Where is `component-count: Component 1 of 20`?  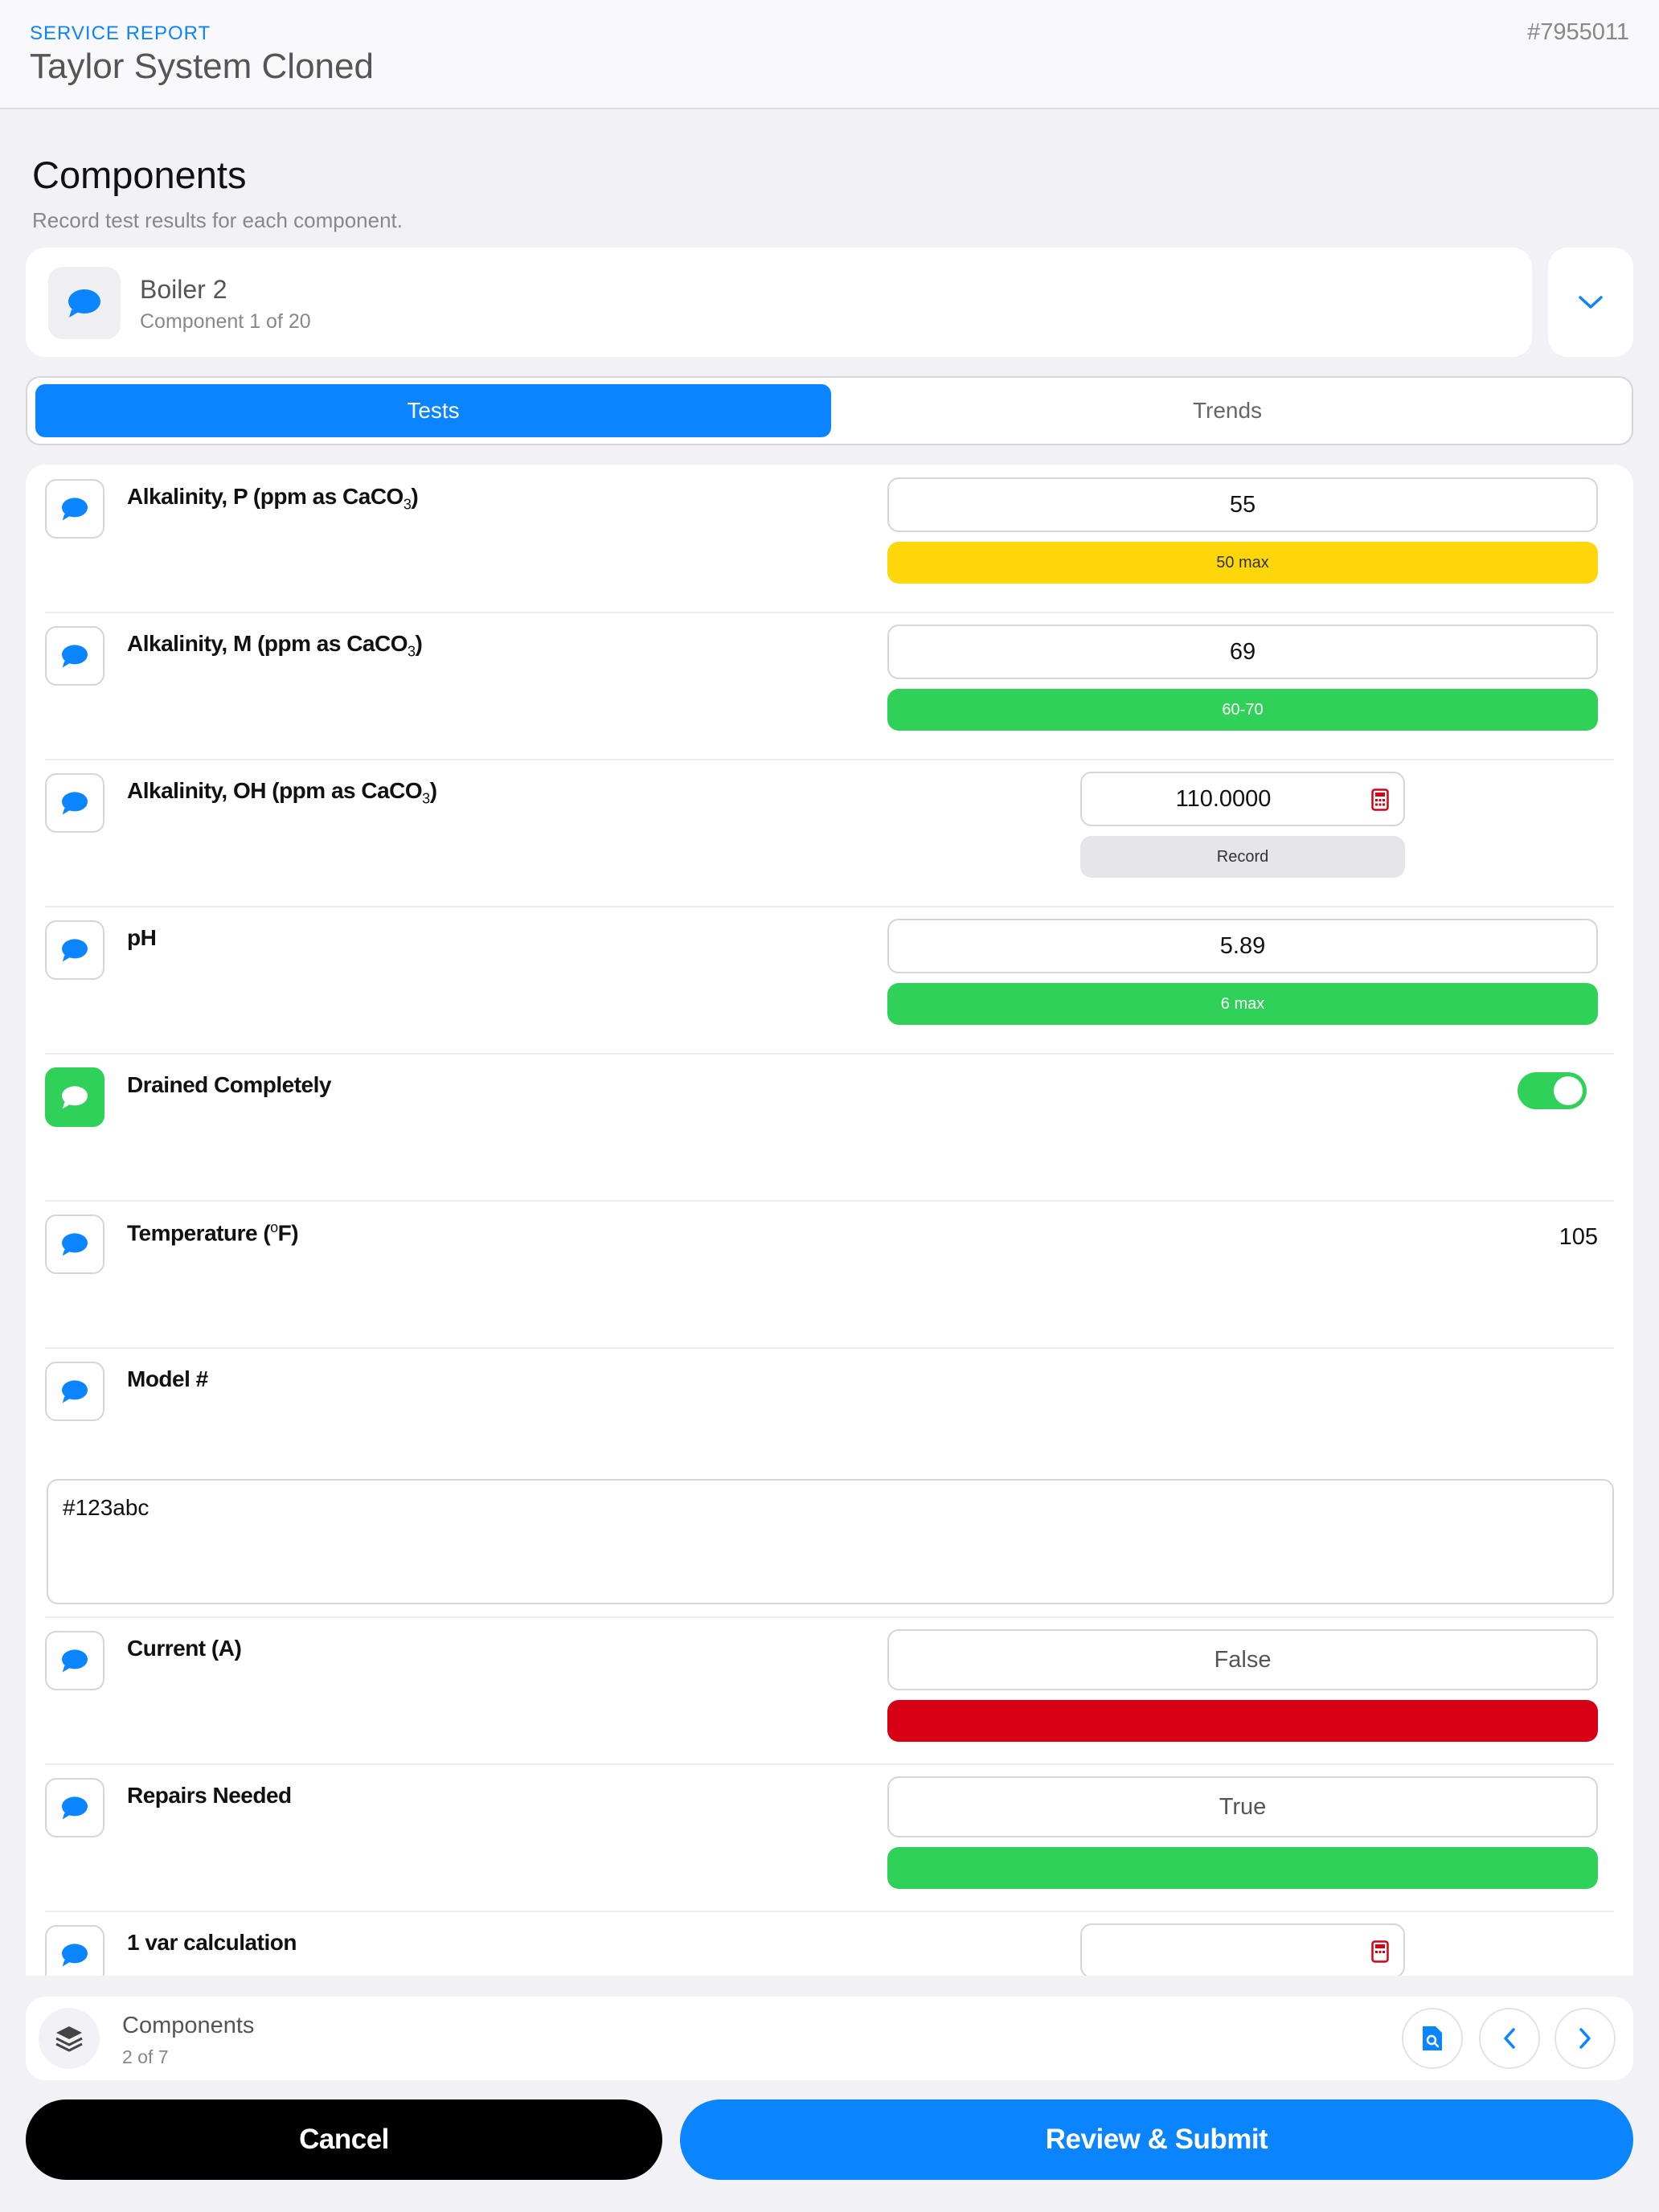
component-count: Component 1 of 20 is located at coordinates (226, 321).